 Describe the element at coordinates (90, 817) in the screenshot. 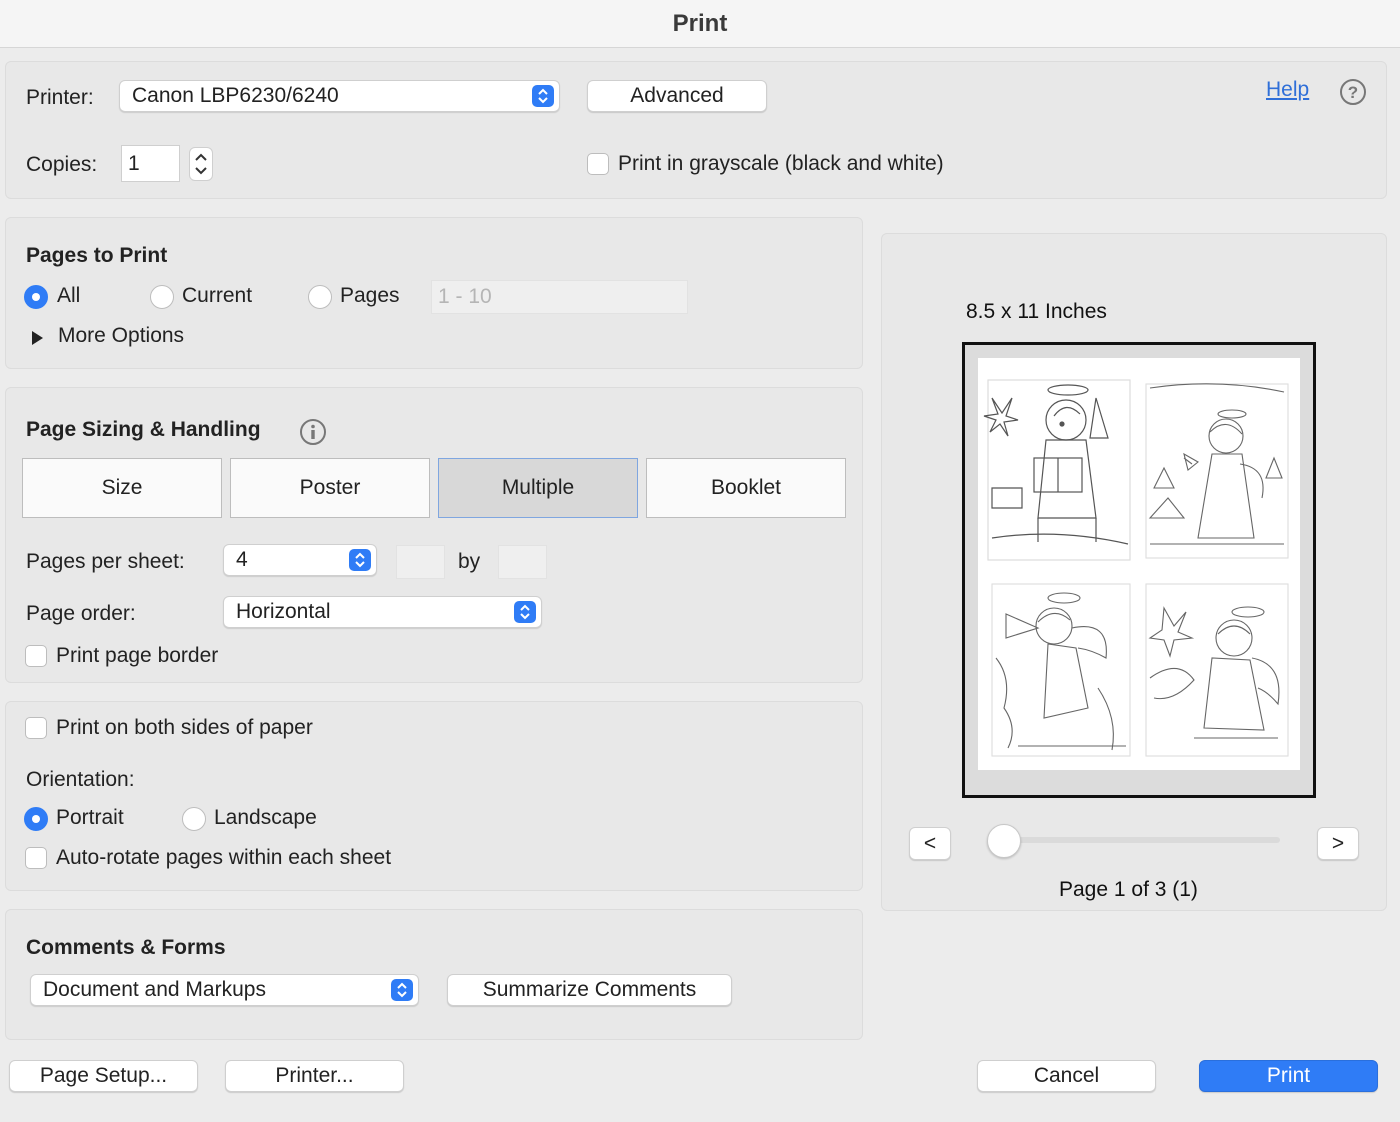

I see `radio-portrait-label: Portrait` at that location.